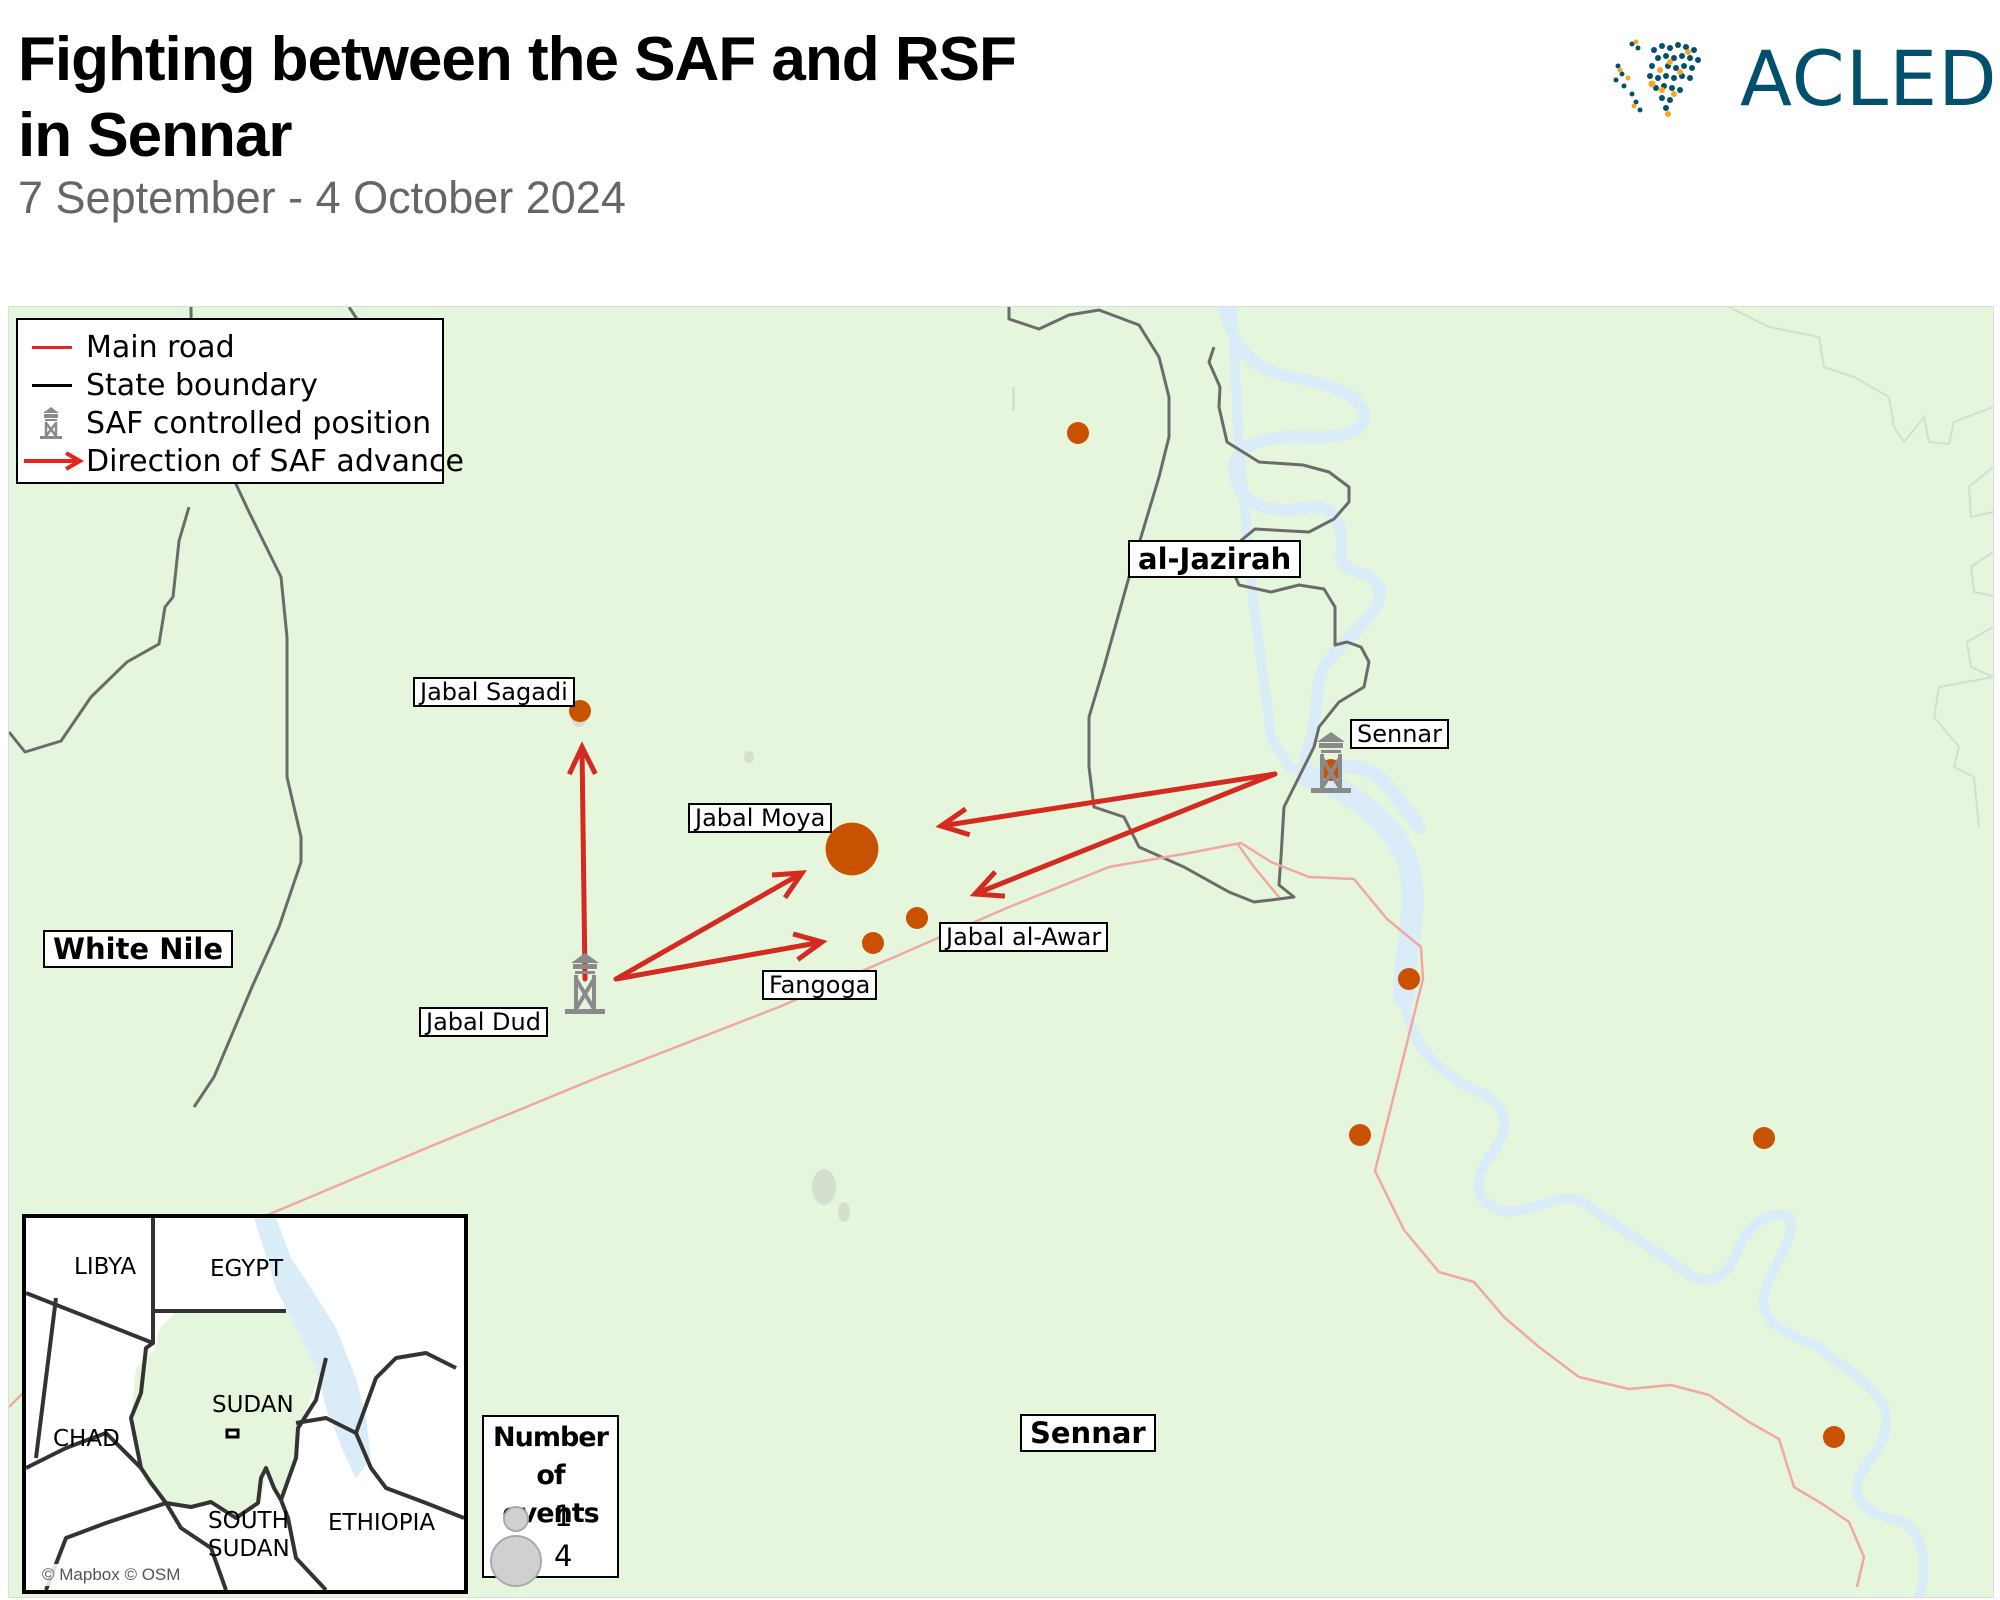 This screenshot has width=2000, height=1600. I want to click on inset-label-south-sudan-2: SUDAN, so click(249, 1549).